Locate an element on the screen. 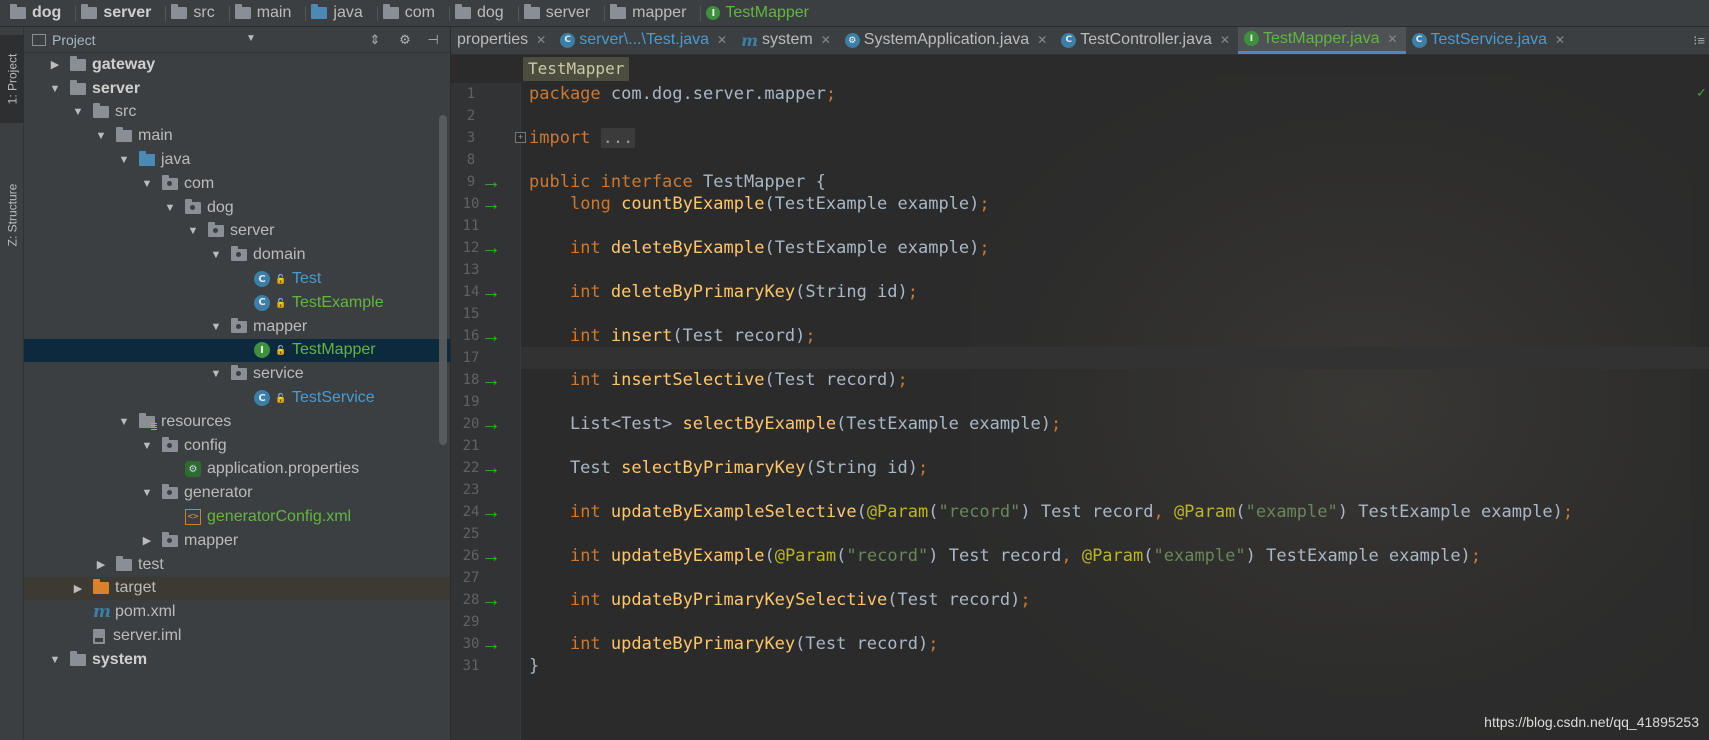 Image resolution: width=1709 pixels, height=740 pixels. tree-item: ▼ generator is located at coordinates (237, 493).